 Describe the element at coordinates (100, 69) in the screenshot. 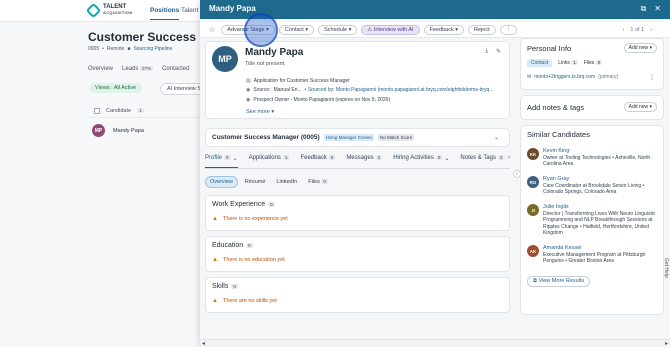

I see `tab-overview: Overview` at that location.